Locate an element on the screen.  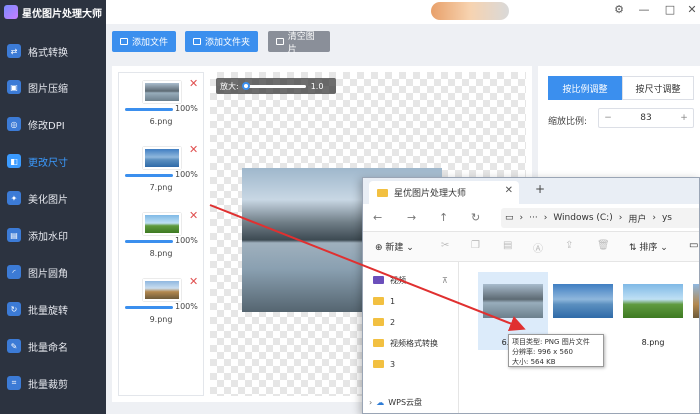
add-file-button: 添加文件 is located at coordinates (144, 41).